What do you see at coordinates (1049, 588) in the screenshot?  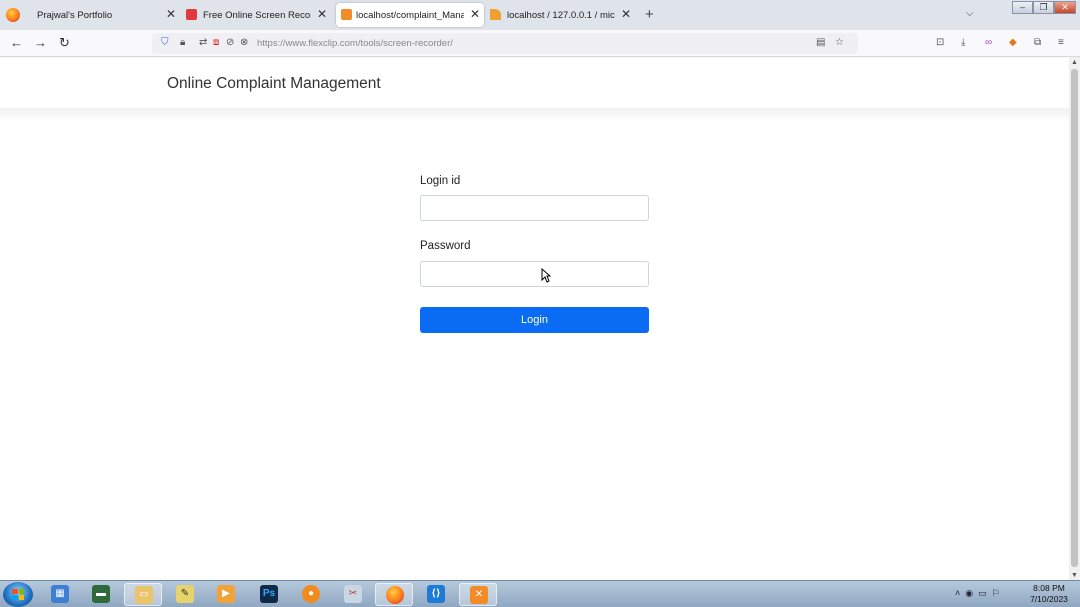 I see `clock-time: 8:08 PM` at bounding box center [1049, 588].